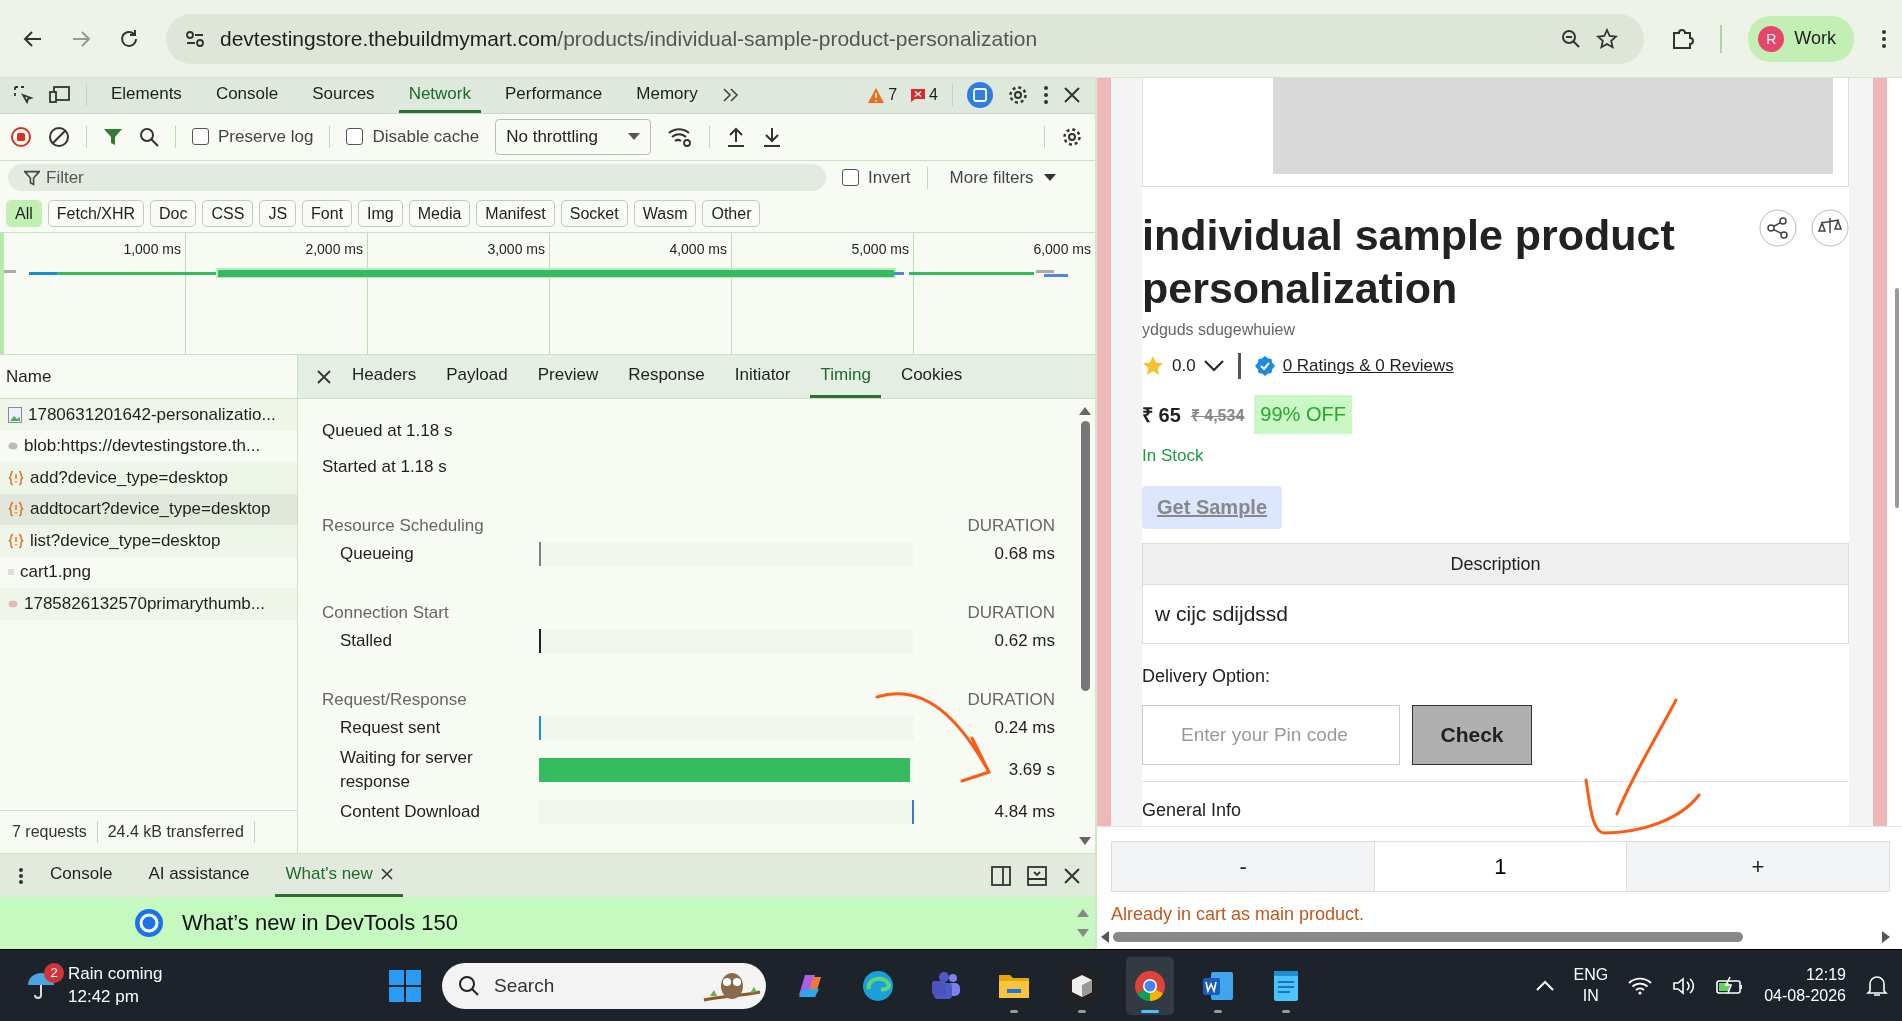 The image size is (1902, 1021). I want to click on start-icon, so click(405, 985).